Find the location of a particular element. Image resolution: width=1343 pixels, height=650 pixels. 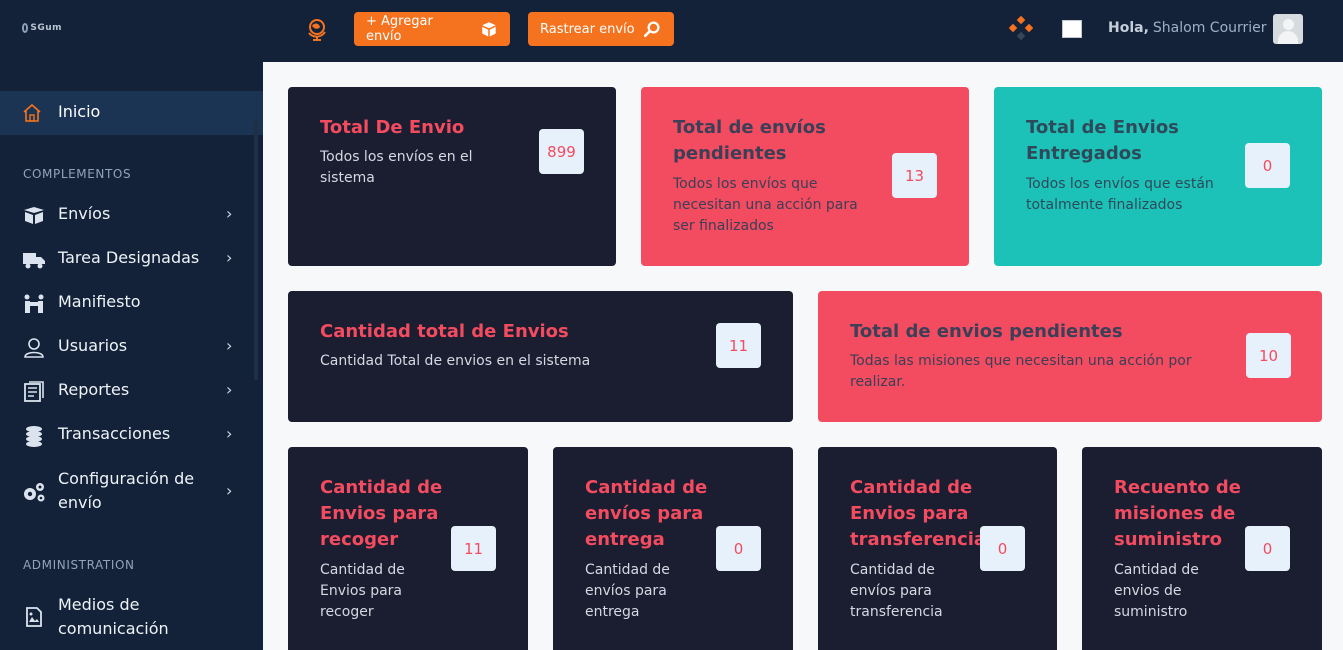

sidebar-item-label: Transacciones is located at coordinates (114, 433).